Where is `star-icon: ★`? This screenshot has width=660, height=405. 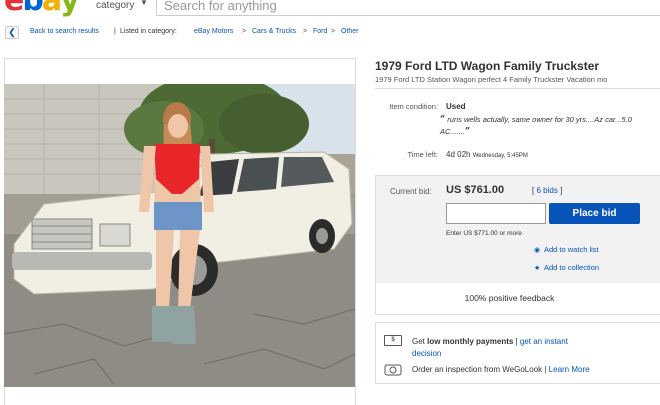 star-icon: ★ is located at coordinates (537, 268).